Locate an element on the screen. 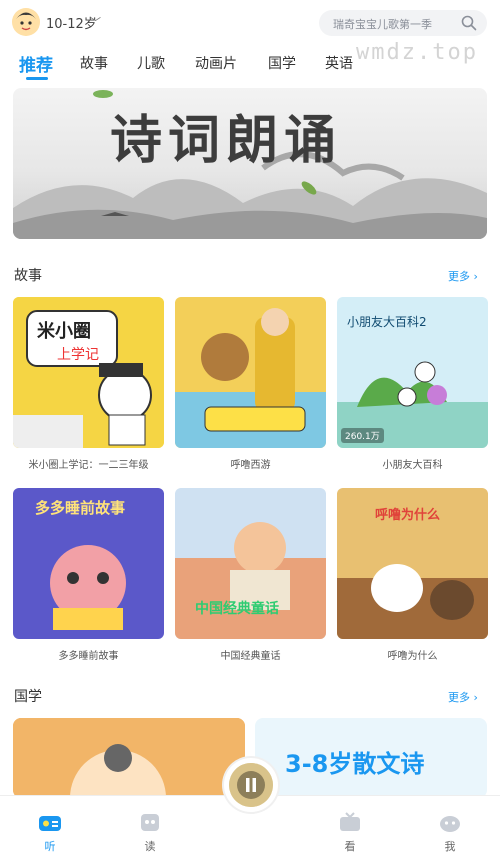 The width and height of the screenshot is (500, 868). tab-stories: 故事 is located at coordinates (94, 63).